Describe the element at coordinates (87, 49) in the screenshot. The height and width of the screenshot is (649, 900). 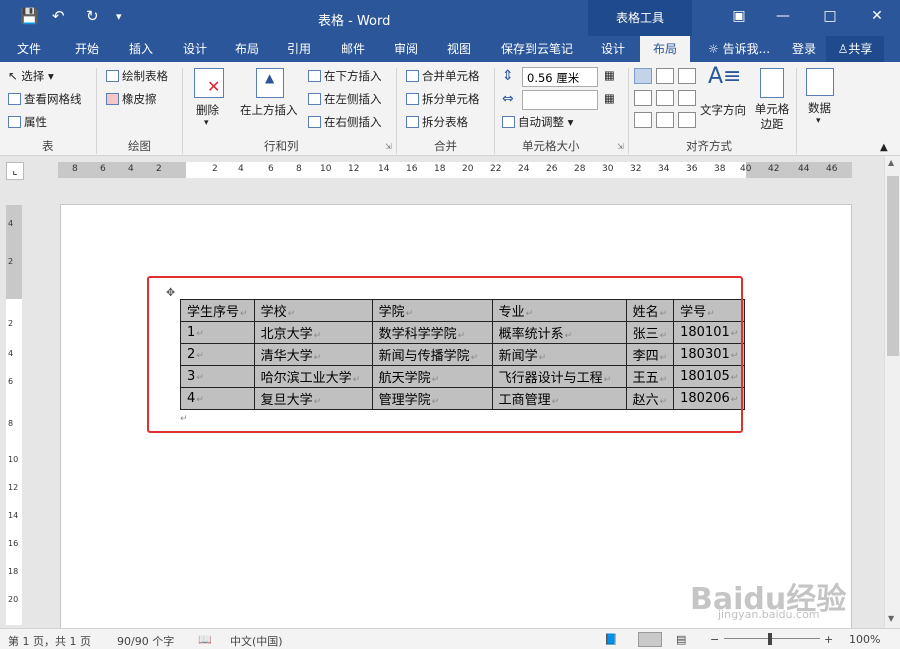
I see `tab-home: 开始` at that location.